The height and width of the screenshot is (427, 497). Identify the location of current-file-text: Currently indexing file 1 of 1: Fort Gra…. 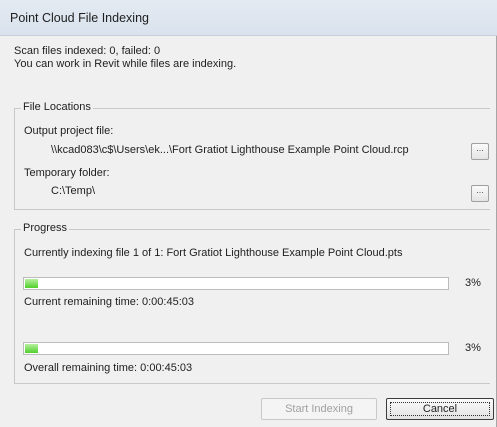
(213, 253).